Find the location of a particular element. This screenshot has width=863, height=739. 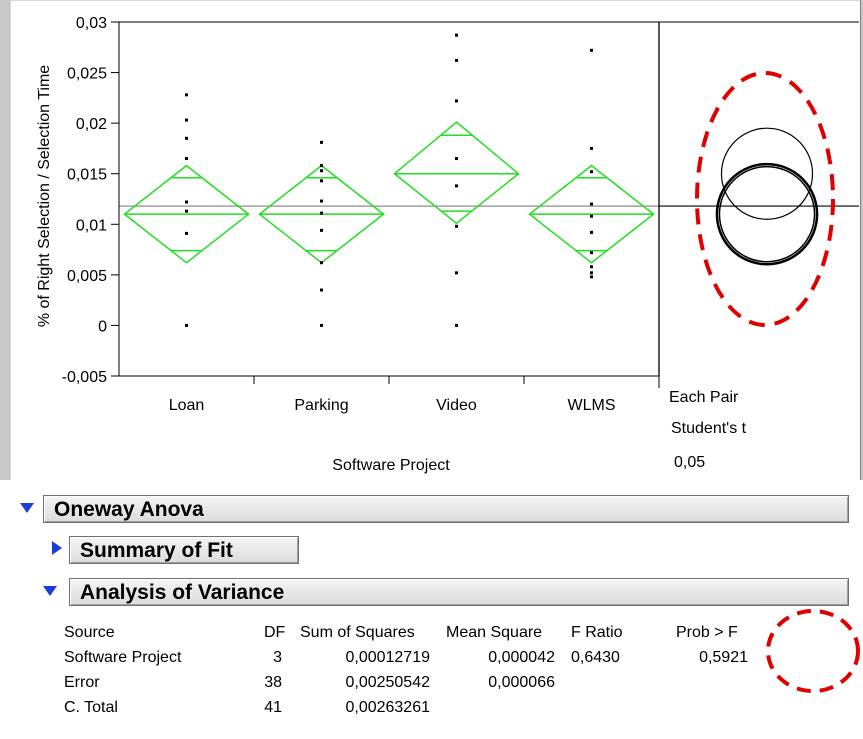

cell-sum-of-squares: 0,00250542 is located at coordinates (387, 682).